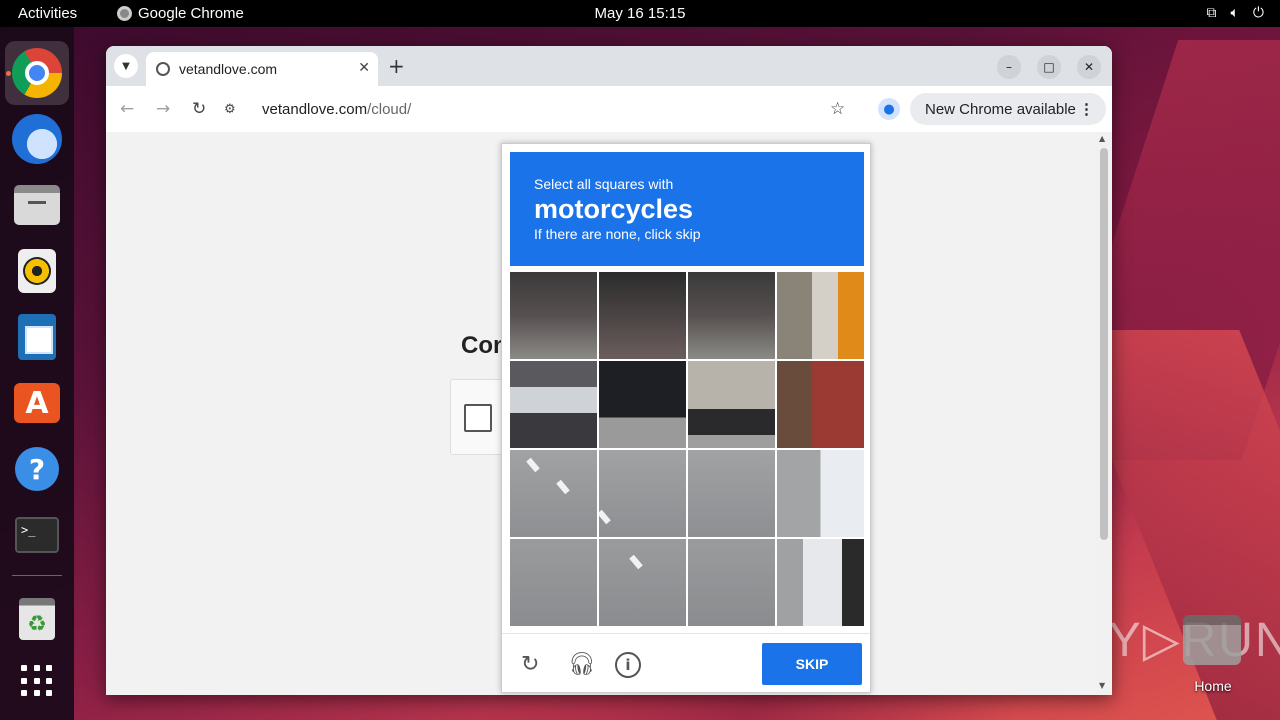  I want to click on dock-item-chrome, so click(37, 73).